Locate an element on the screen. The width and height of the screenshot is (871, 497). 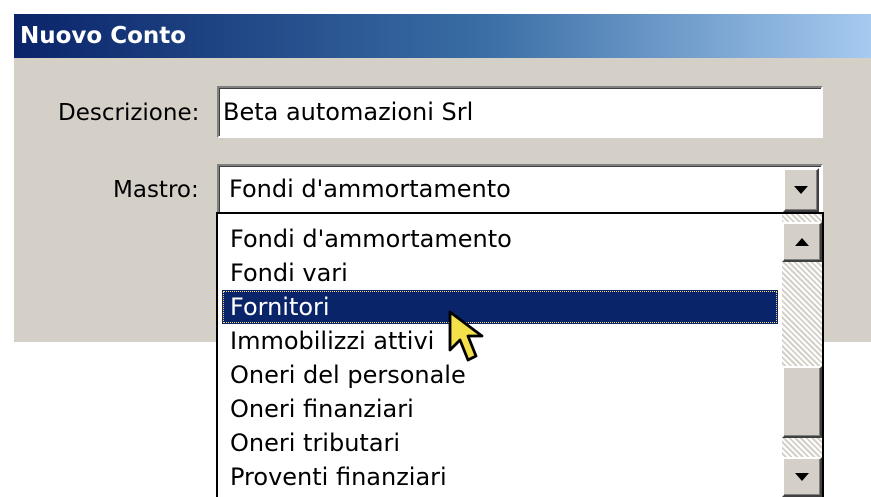
scroll-up-button is located at coordinates (802, 242).